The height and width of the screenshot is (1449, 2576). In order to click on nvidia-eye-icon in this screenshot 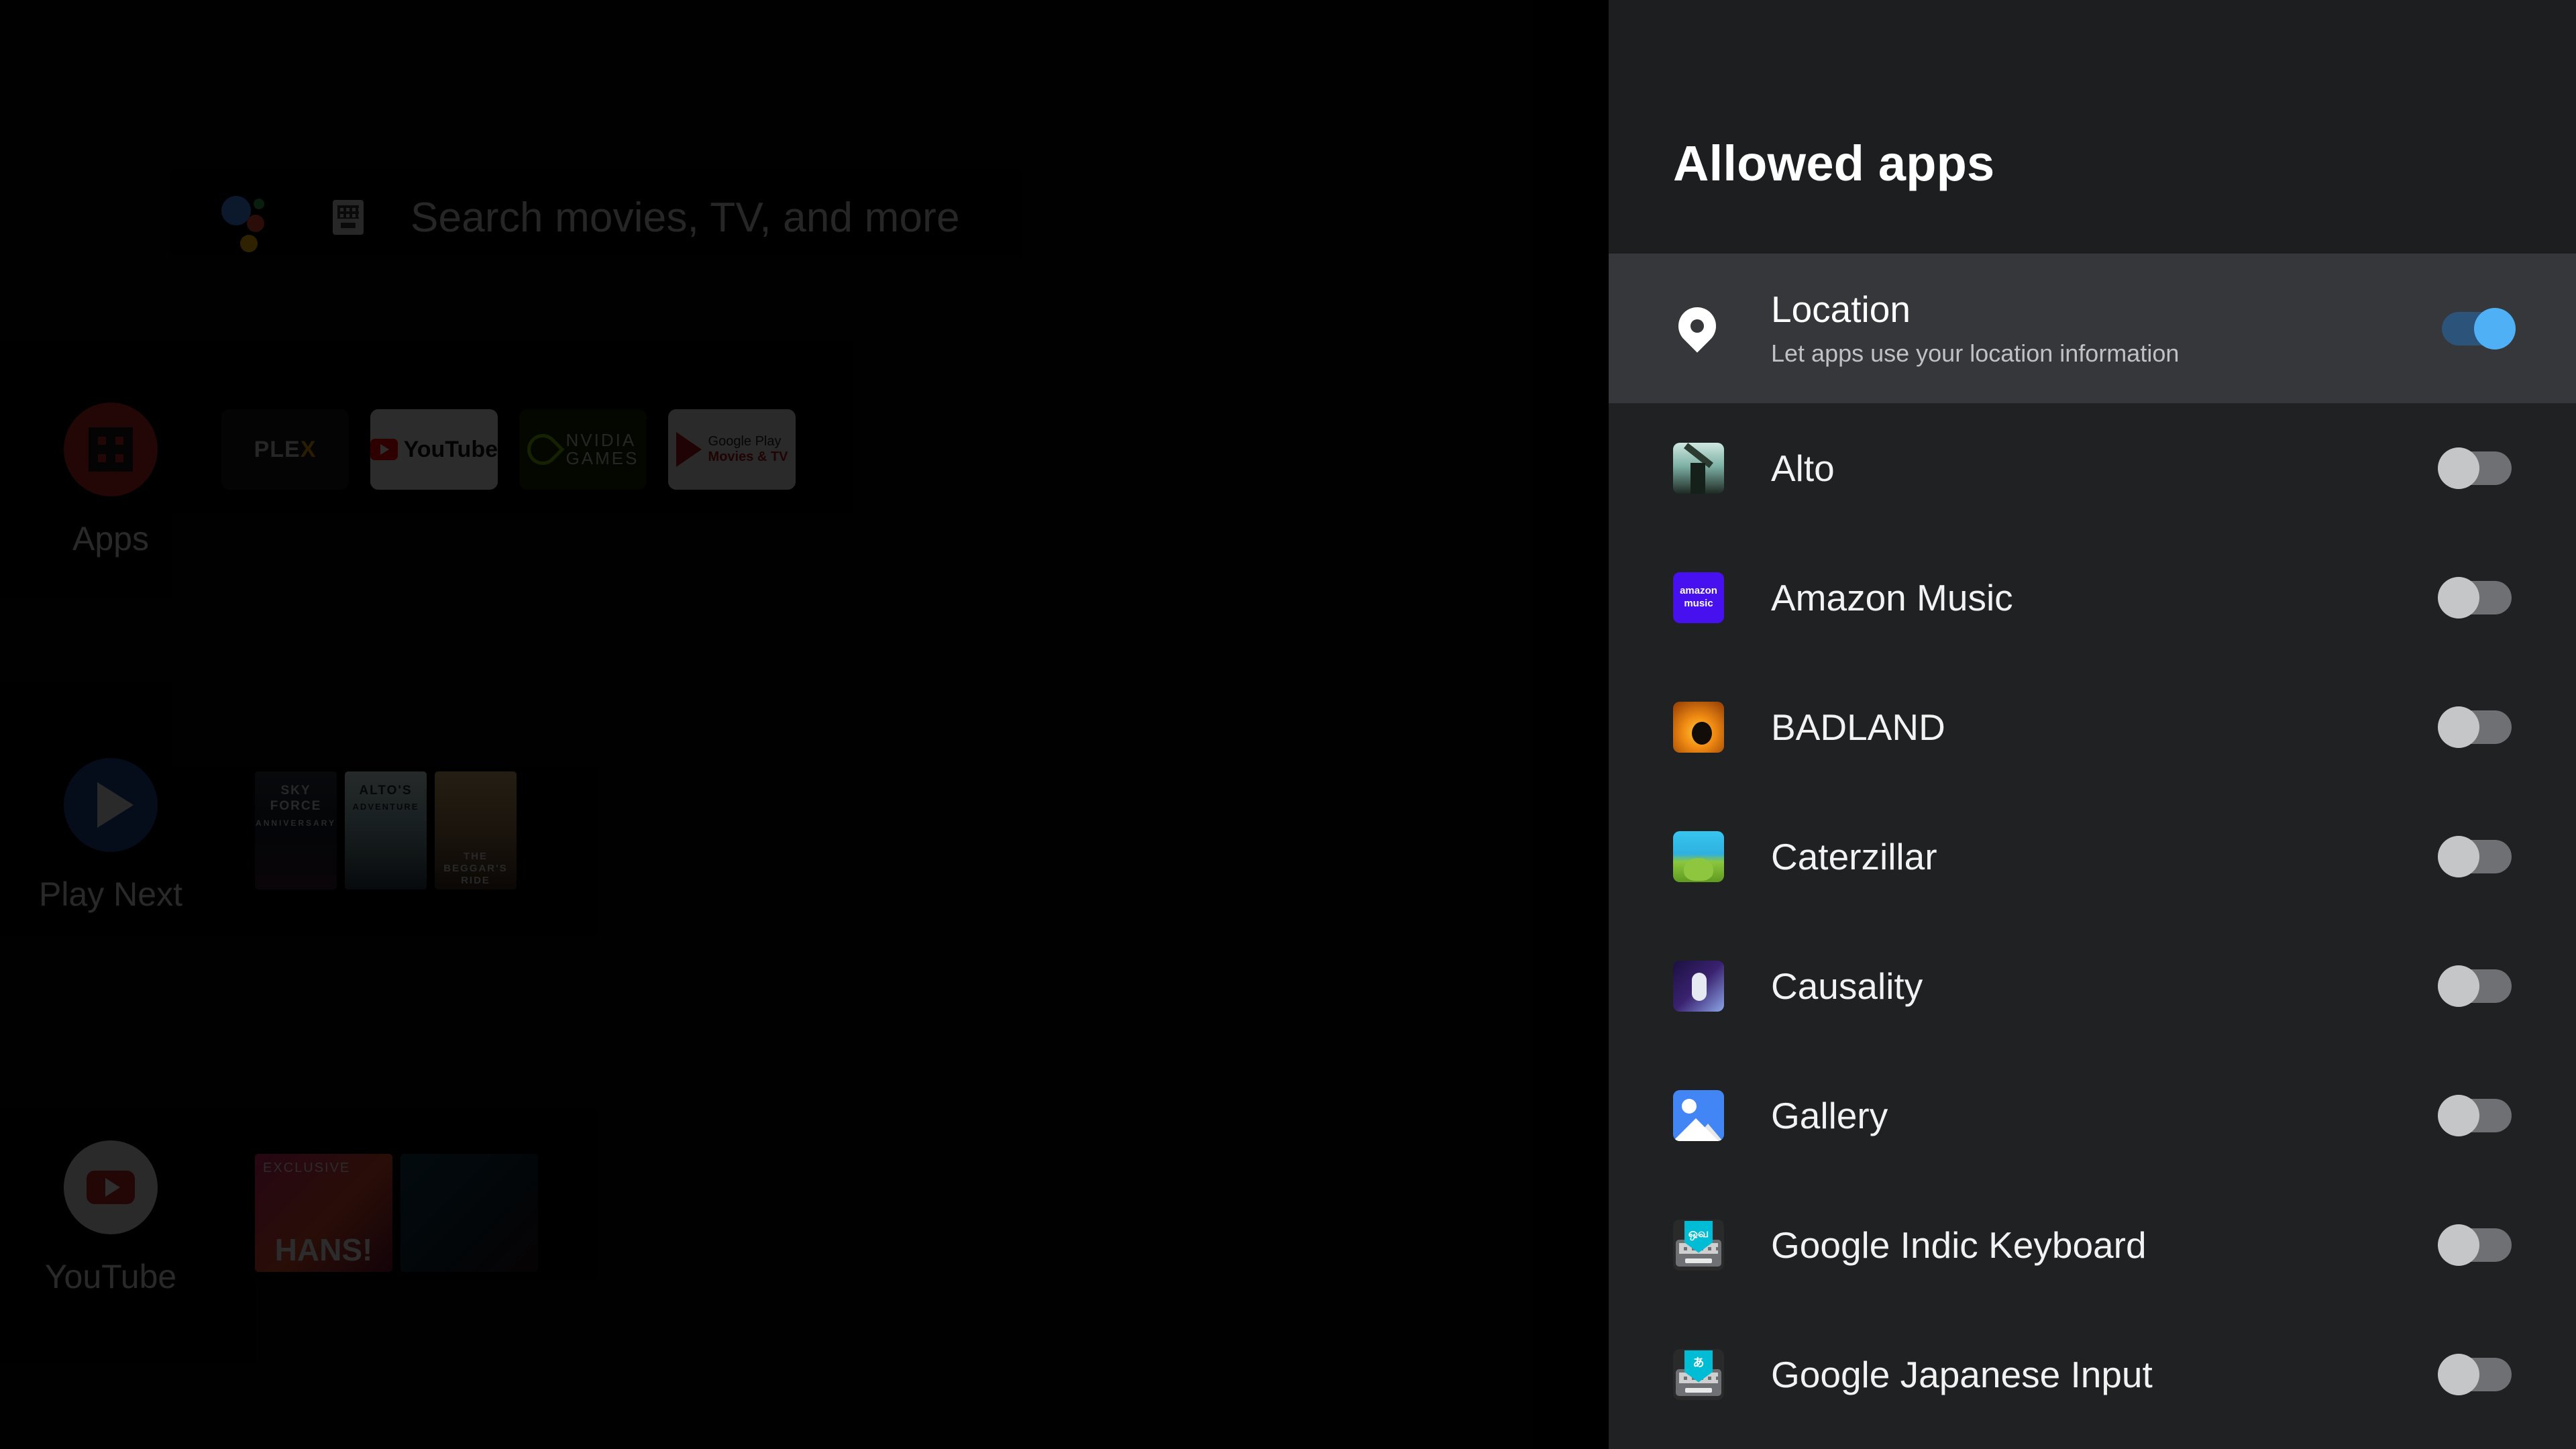, I will do `click(543, 449)`.